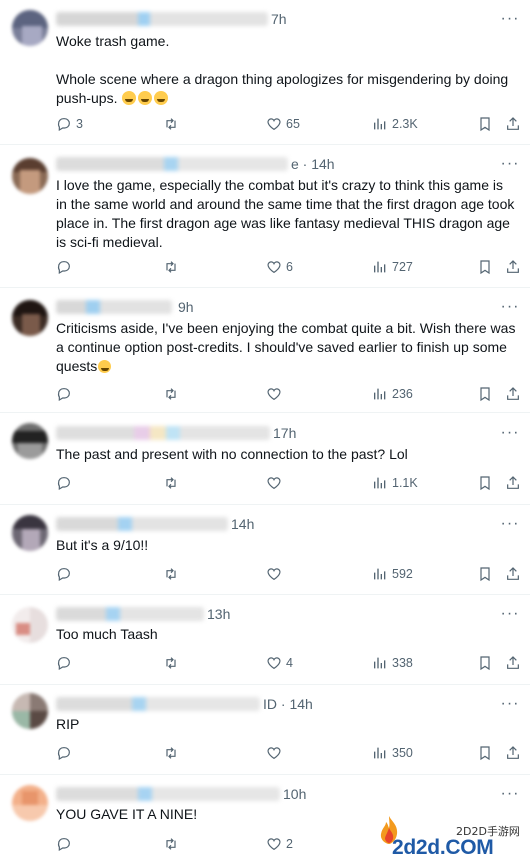 The height and width of the screenshot is (867, 530). What do you see at coordinates (265, 640) in the screenshot?
I see `tweet: 13h ··· Too much Taash 4 338` at bounding box center [265, 640].